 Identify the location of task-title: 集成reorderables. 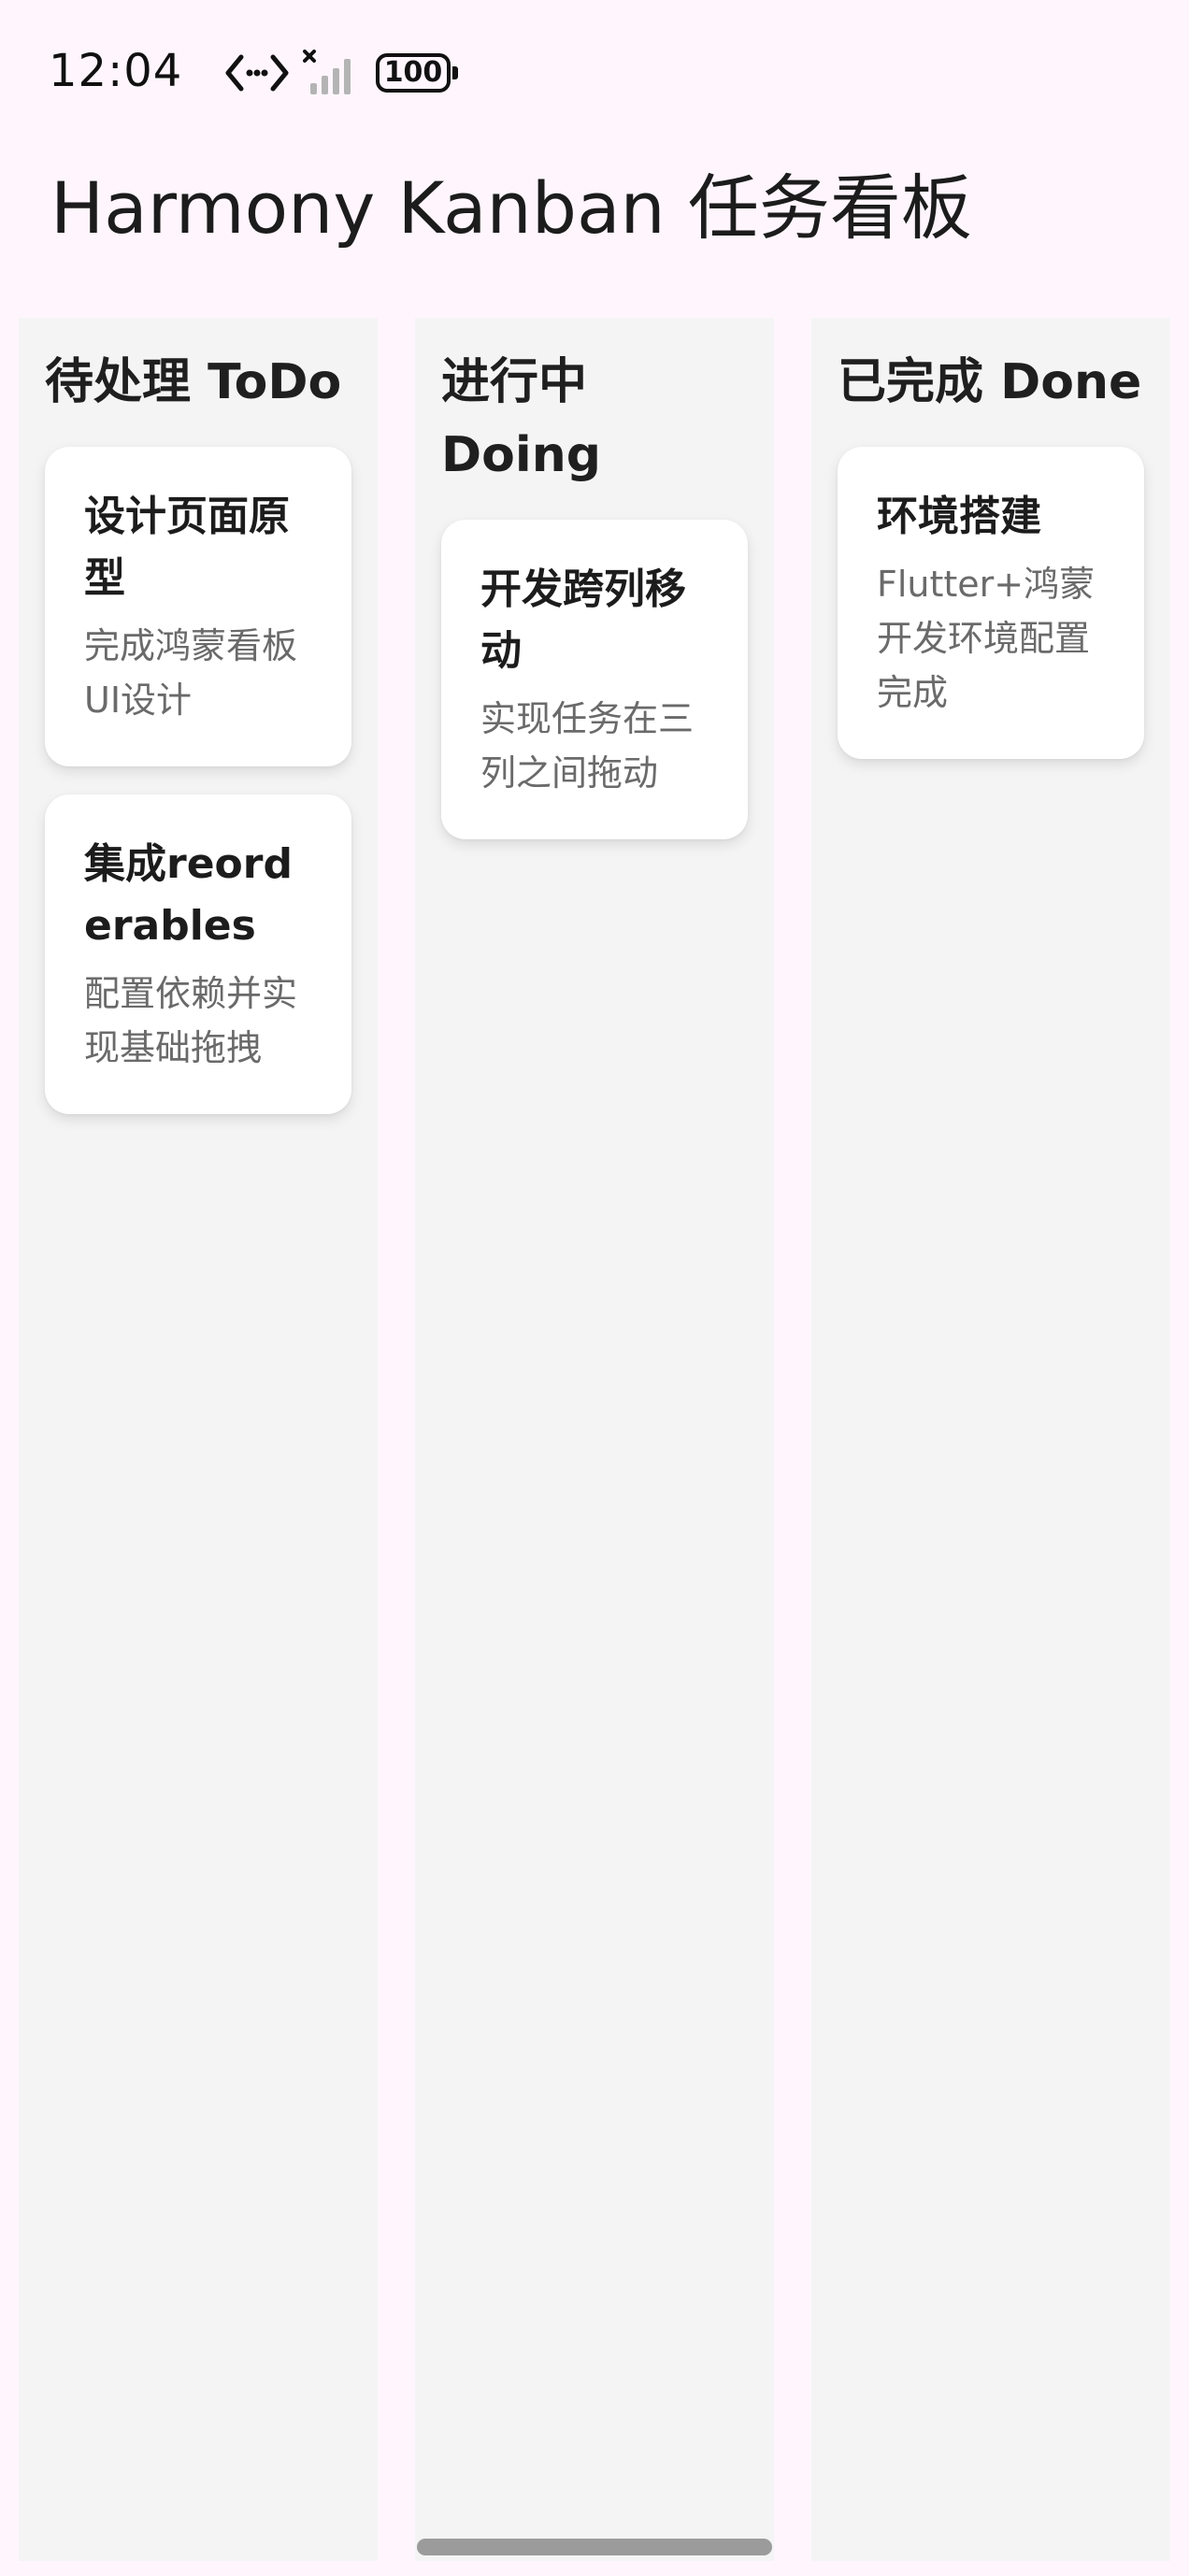
(188, 895).